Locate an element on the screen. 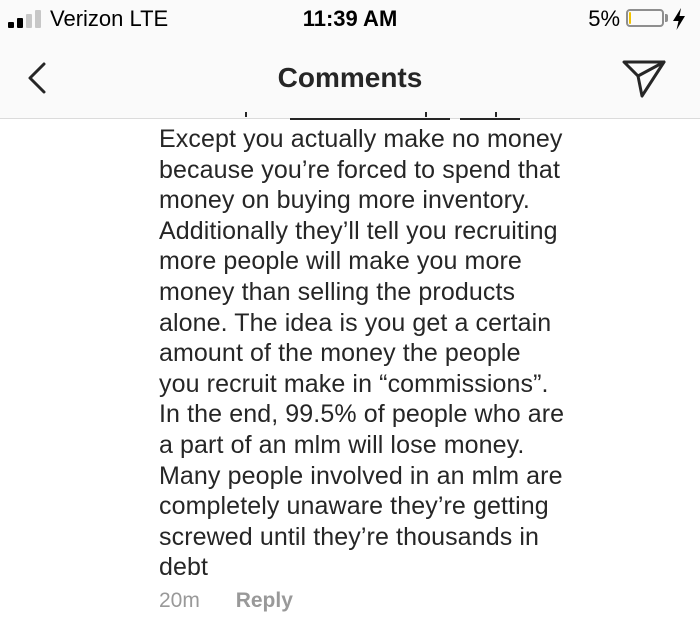 The width and height of the screenshot is (700, 623). page-title: Comments is located at coordinates (350, 77).